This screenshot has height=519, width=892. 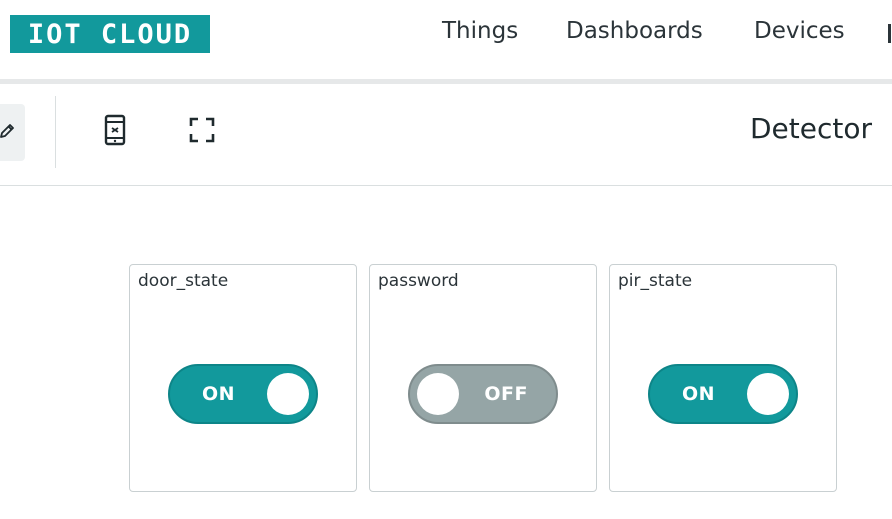 I want to click on widget-label: password, so click(x=418, y=281).